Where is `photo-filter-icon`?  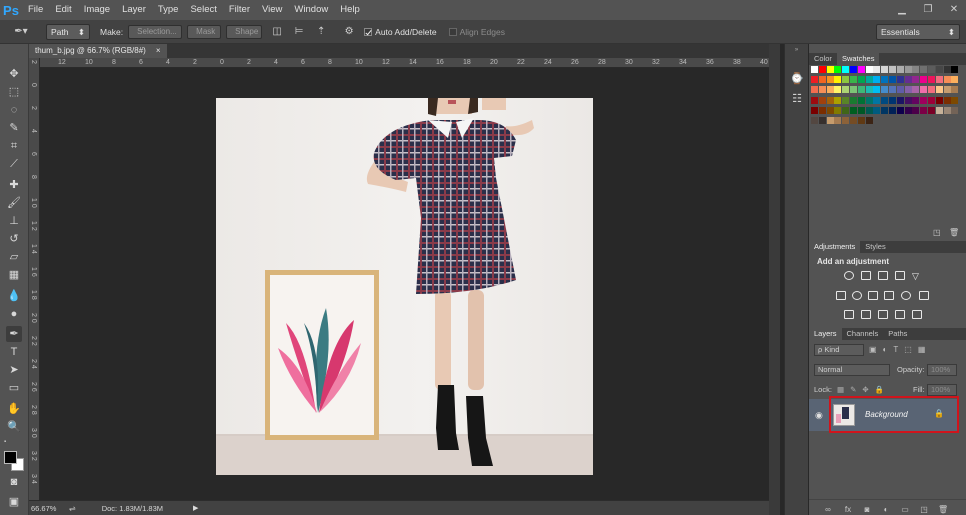
photo-filter-icon is located at coordinates (889, 295).